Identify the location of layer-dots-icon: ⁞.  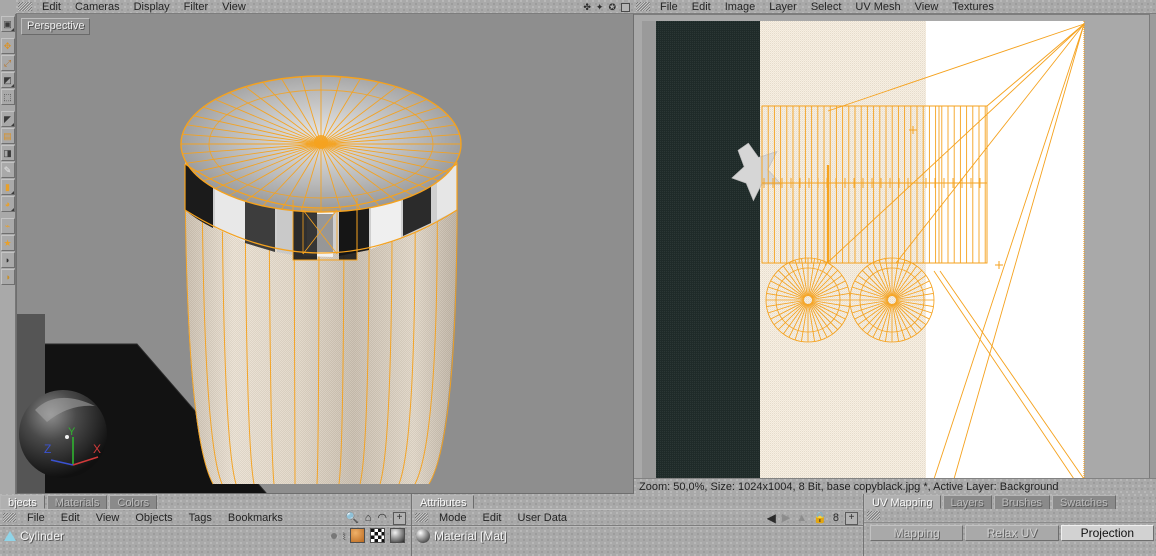
(343, 536).